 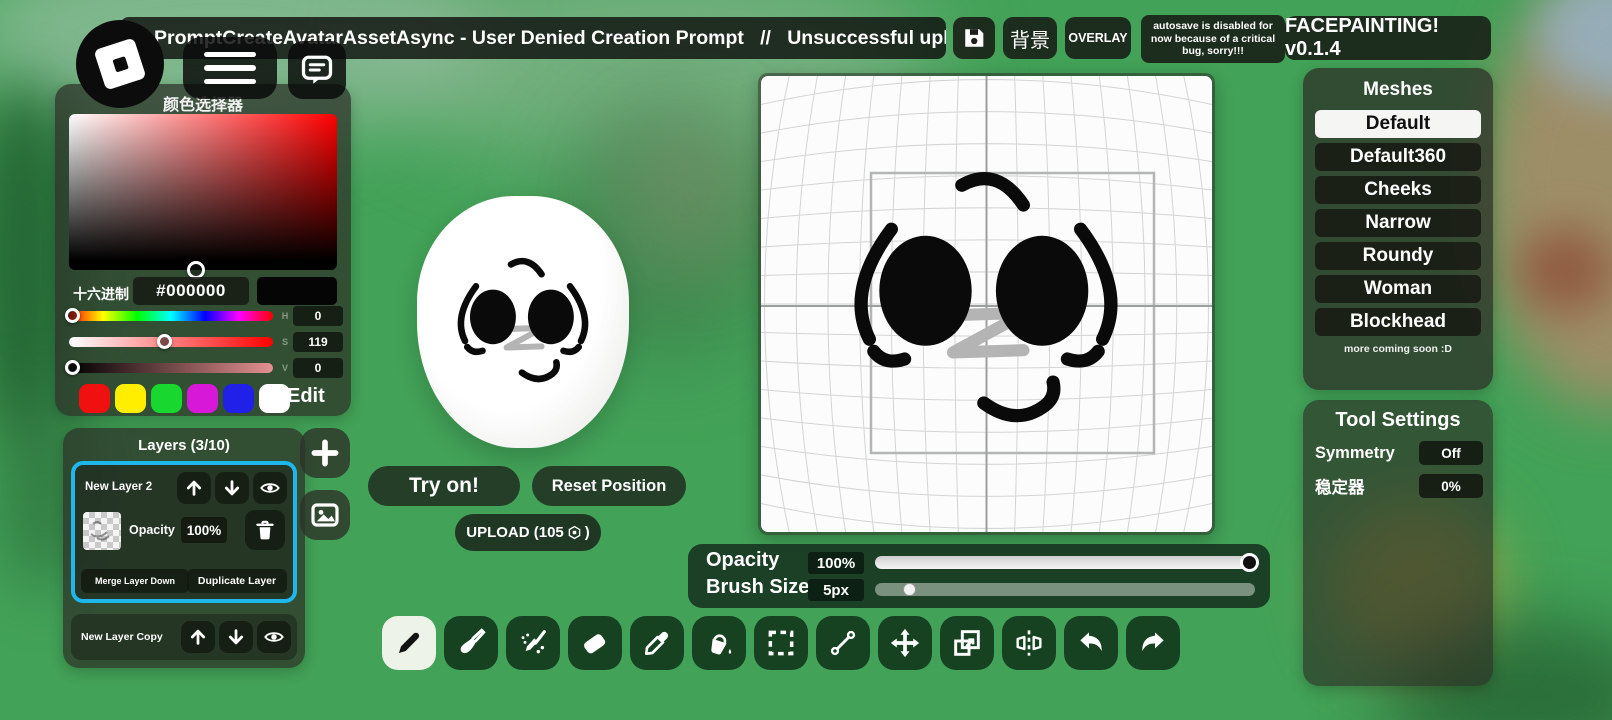 What do you see at coordinates (102, 531) in the screenshot?
I see `layer-thumbnail` at bounding box center [102, 531].